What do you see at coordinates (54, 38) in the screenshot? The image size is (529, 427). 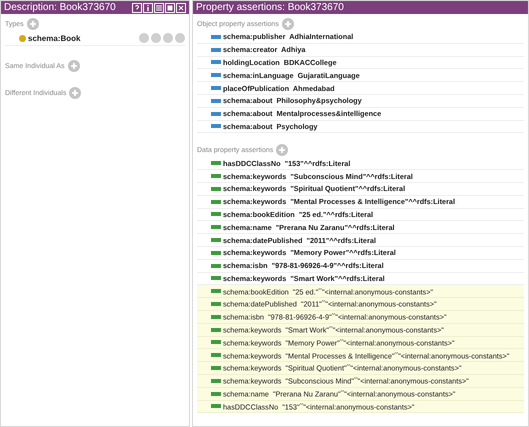 I see `type-label: schema:Book` at bounding box center [54, 38].